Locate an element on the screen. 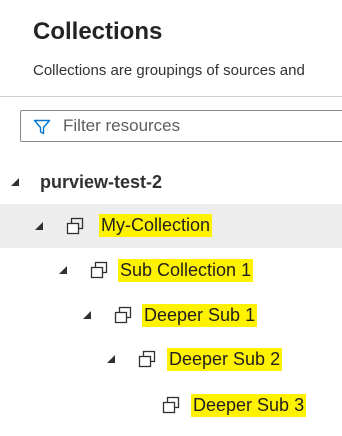 The width and height of the screenshot is (342, 436). tree-root-label: purview-test-2 is located at coordinates (101, 182).